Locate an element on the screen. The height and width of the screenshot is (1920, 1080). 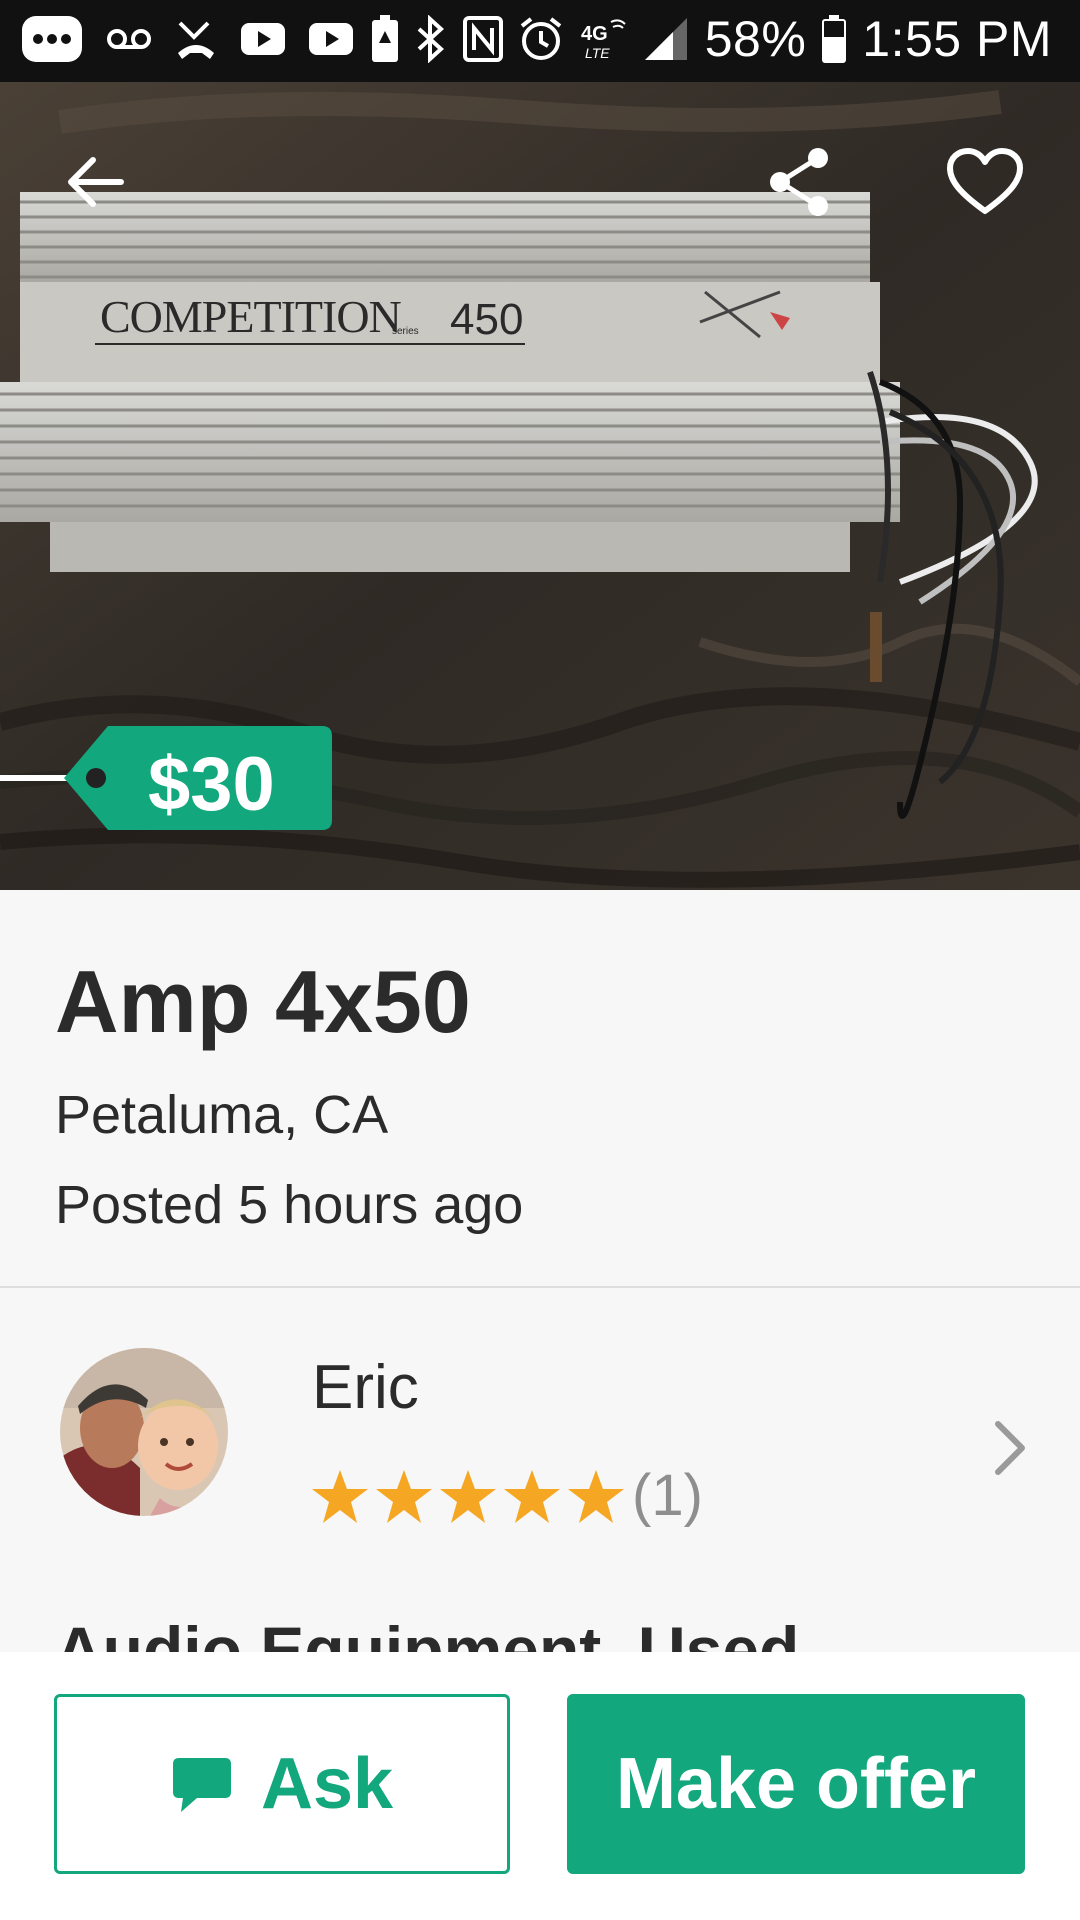
alarm-icon is located at coordinates (541, 39).